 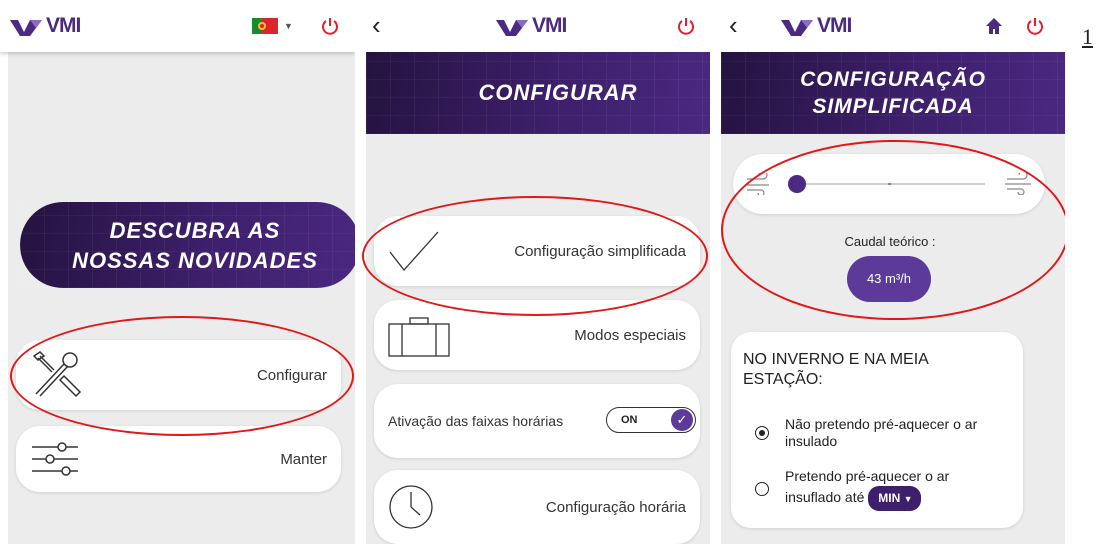 I want to click on toggle-state: ON, so click(x=629, y=420).